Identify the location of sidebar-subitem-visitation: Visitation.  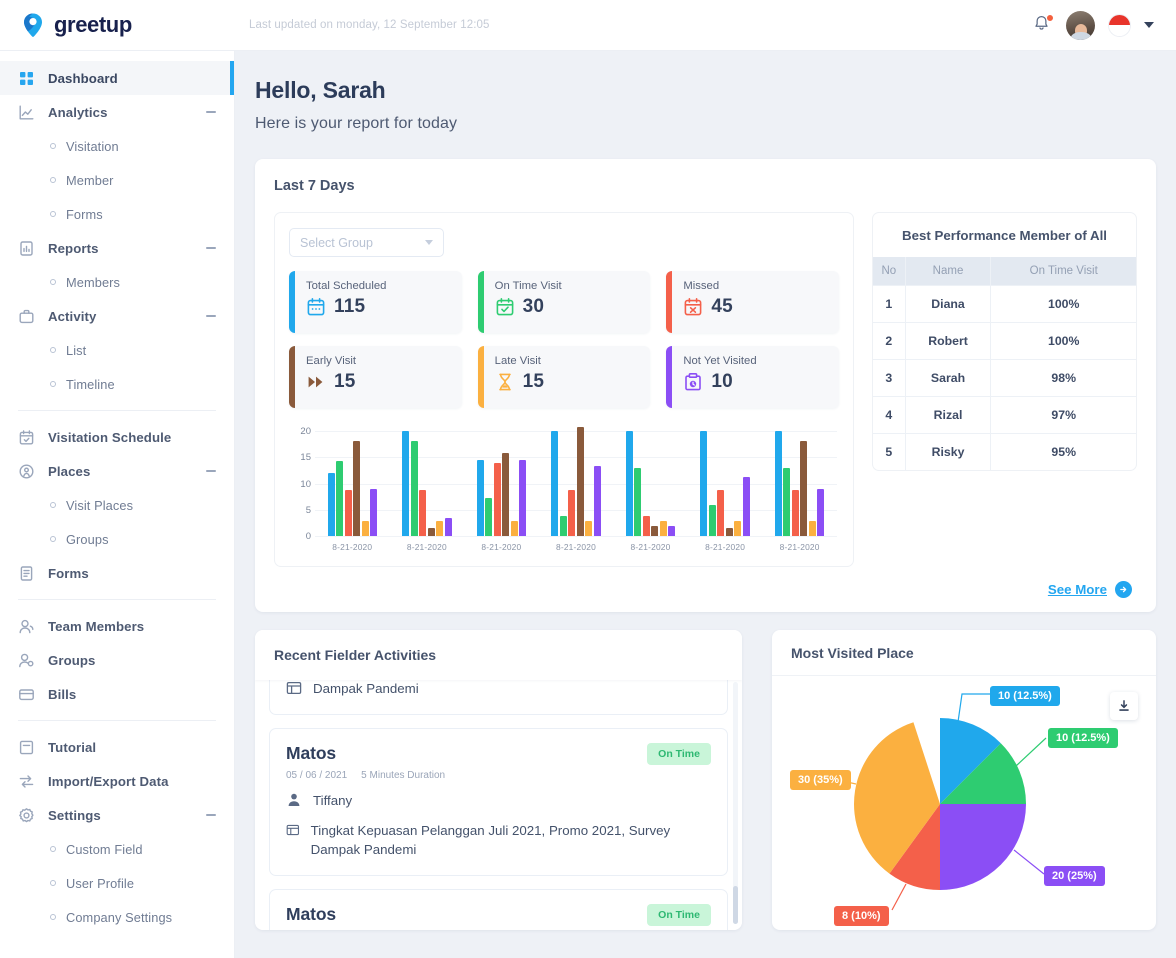
(117, 146).